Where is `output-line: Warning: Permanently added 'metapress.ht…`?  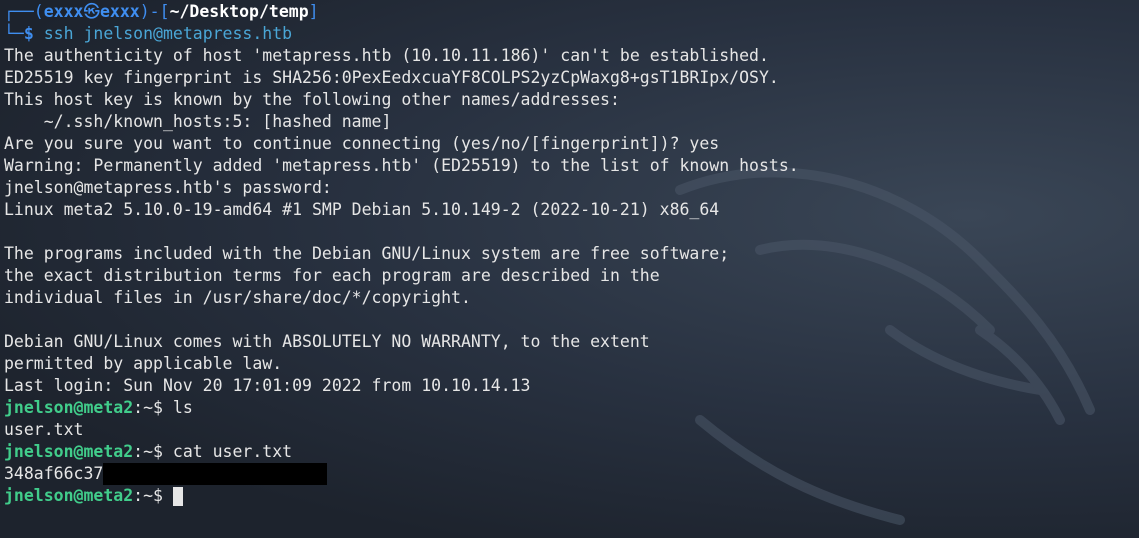 output-line: Warning: Permanently added 'metapress.ht… is located at coordinates (401, 165).